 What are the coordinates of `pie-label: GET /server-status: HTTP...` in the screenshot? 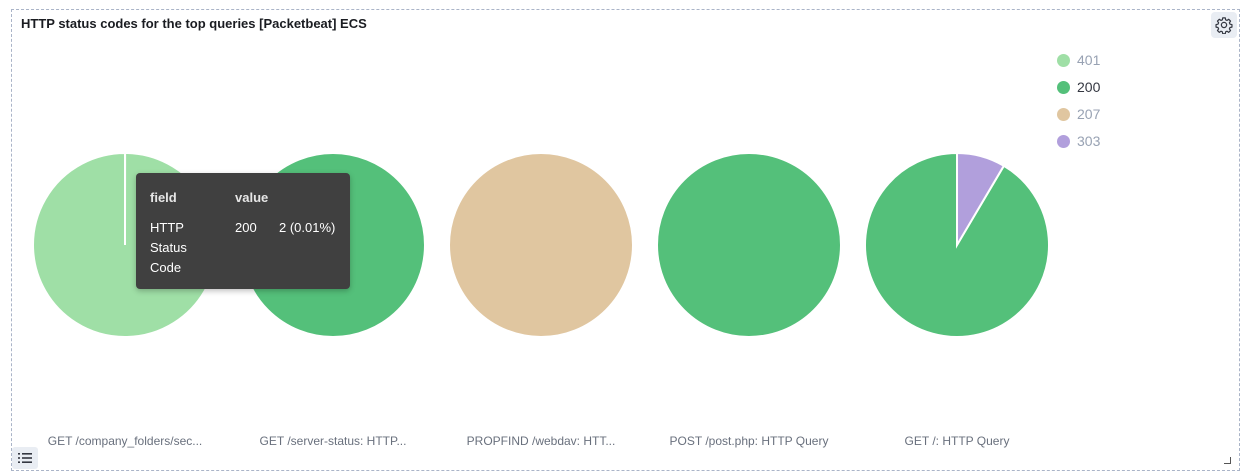 It's located at (333, 441).